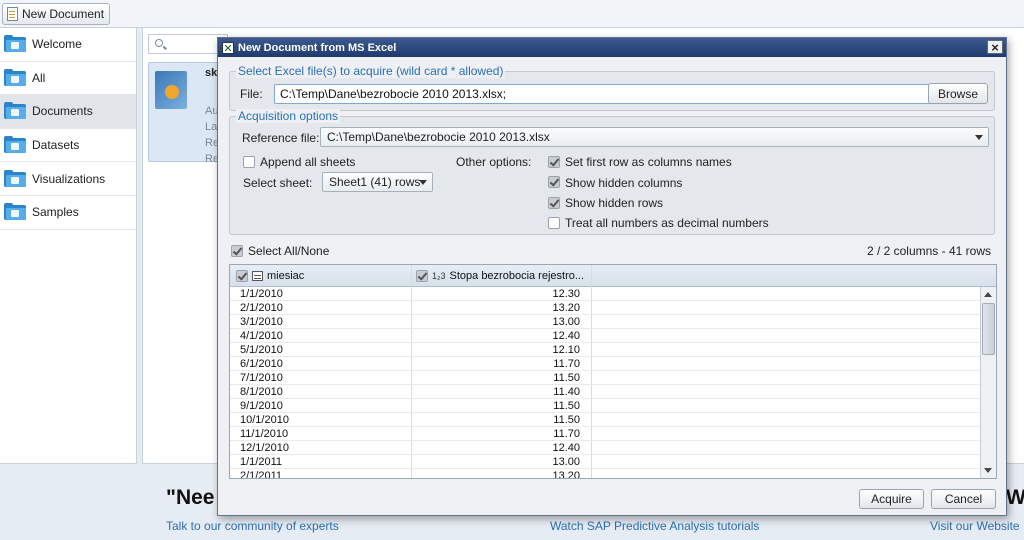 This screenshot has width=1024, height=540. I want to click on cell-stopa: 13.00, so click(566, 322).